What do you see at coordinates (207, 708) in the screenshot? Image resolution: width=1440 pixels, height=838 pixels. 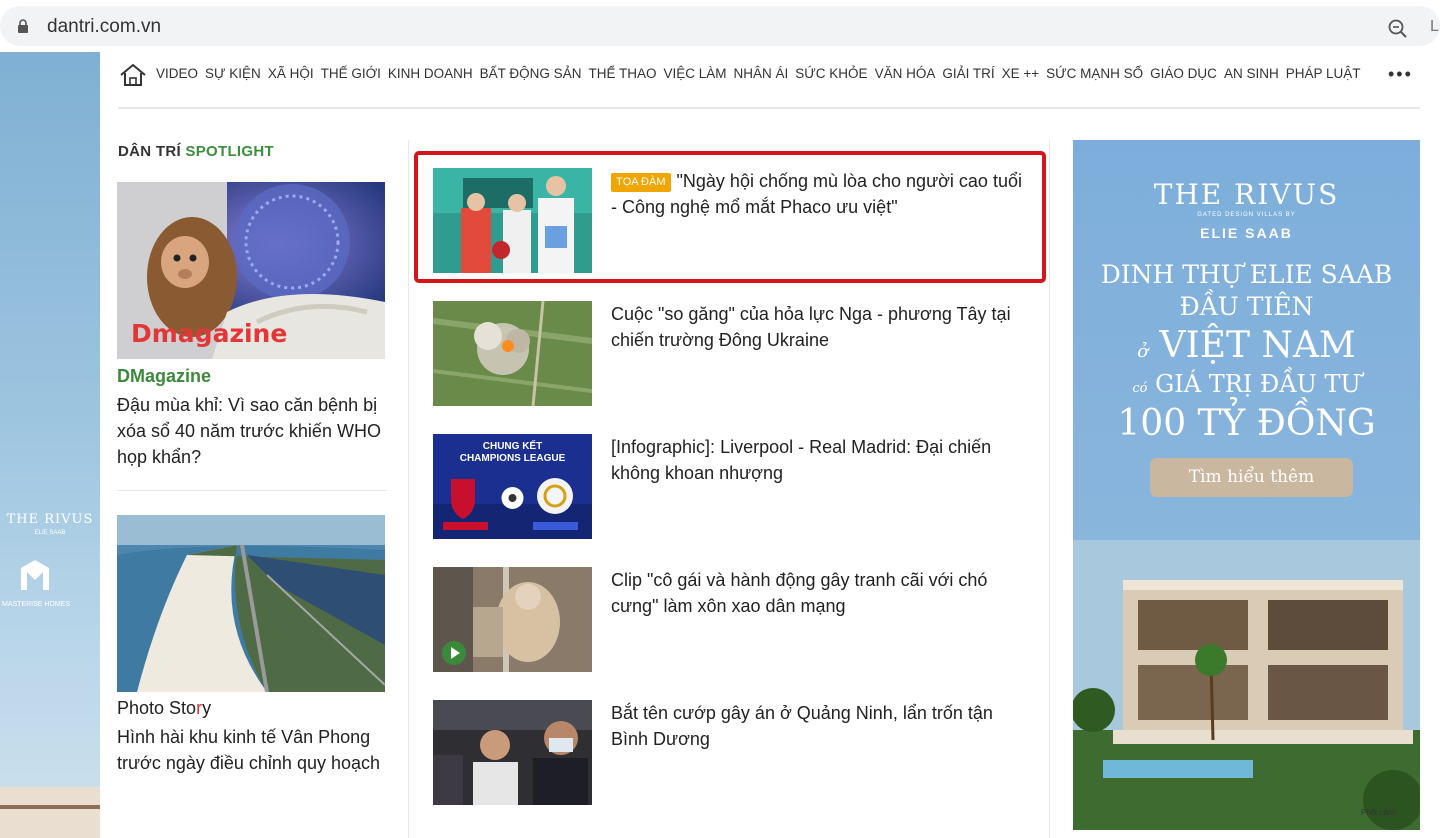 I see `photo-story-label-b: y` at bounding box center [207, 708].